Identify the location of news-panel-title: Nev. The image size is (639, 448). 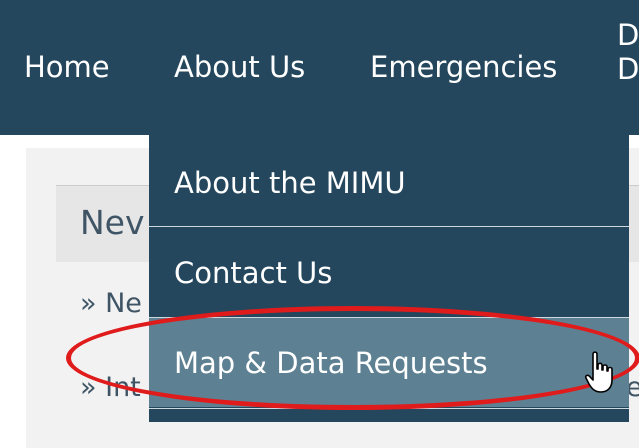
(112, 222).